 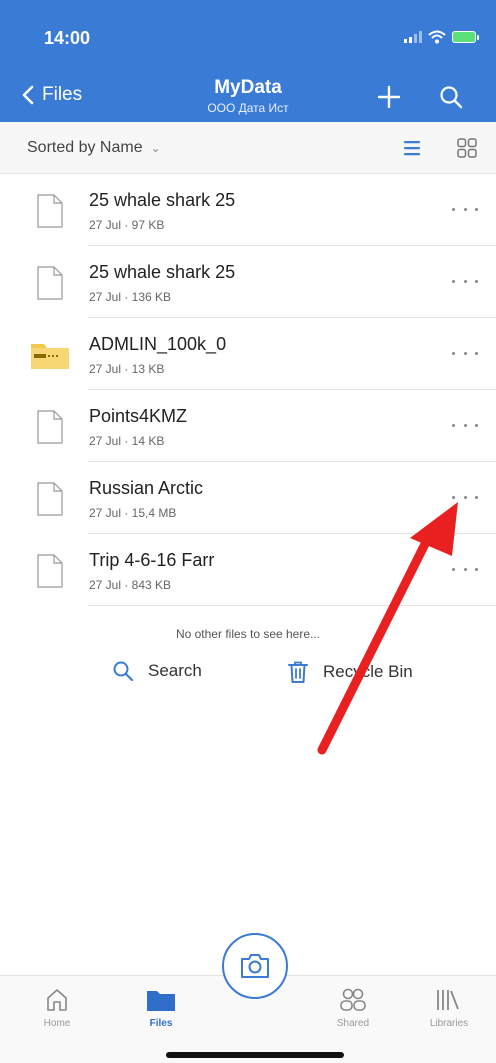 What do you see at coordinates (449, 1023) in the screenshot?
I see `tab-label: Libraries` at bounding box center [449, 1023].